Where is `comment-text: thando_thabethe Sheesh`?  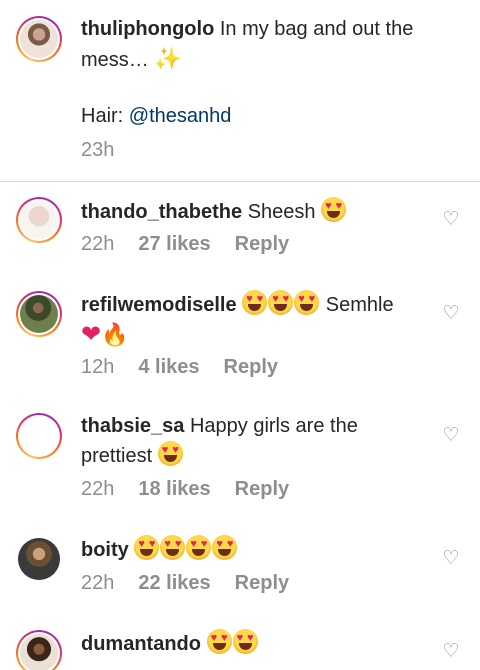 comment-text: thando_thabethe Sheesh is located at coordinates (214, 212).